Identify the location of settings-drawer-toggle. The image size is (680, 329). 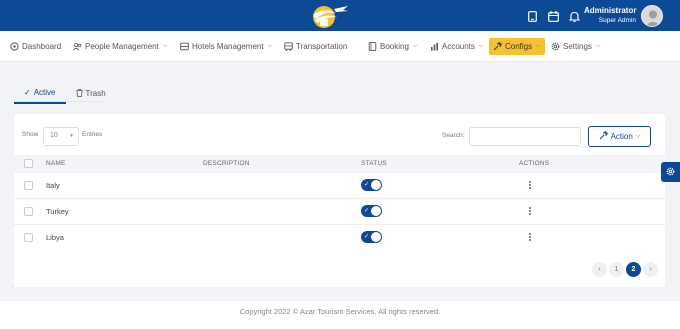
(670, 172).